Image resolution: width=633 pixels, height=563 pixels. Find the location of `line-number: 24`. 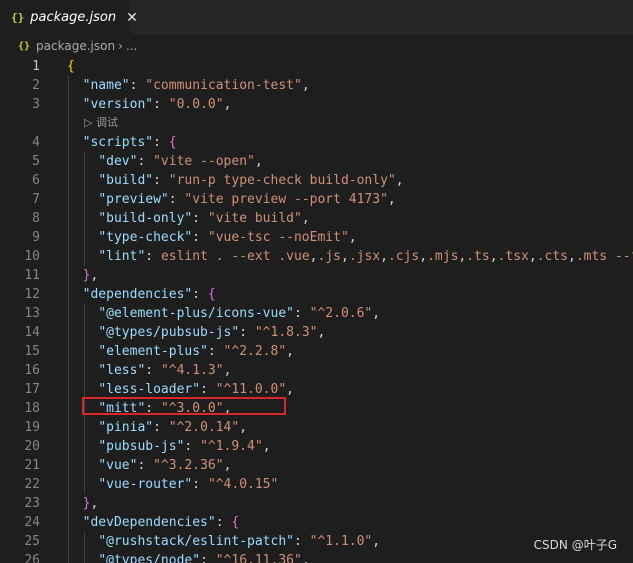

line-number: 24 is located at coordinates (32, 522).